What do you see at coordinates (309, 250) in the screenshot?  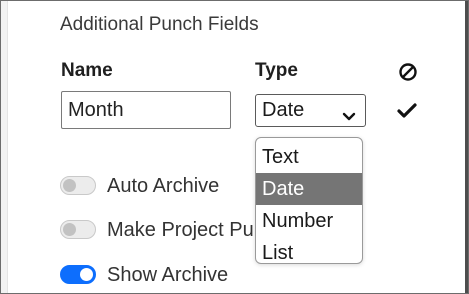 I see `dropdown-option-list: List` at bounding box center [309, 250].